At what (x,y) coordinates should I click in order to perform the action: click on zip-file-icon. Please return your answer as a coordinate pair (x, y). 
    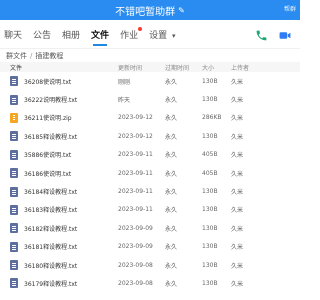
    Looking at the image, I should click on (14, 117).